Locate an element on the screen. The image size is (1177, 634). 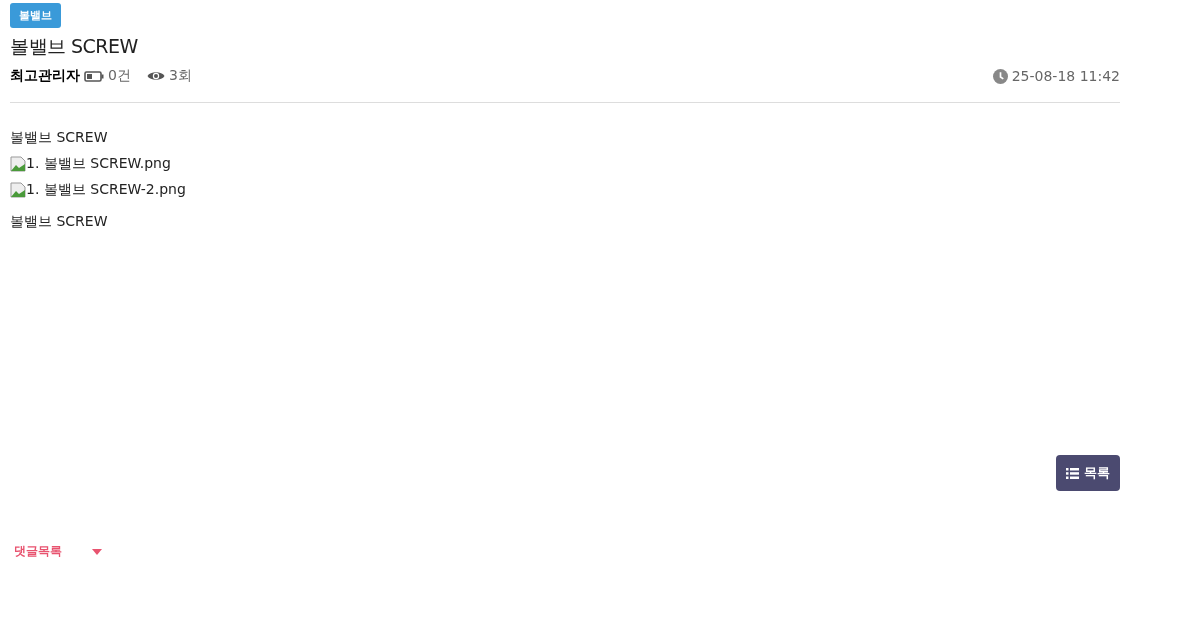
eye-icon is located at coordinates (155, 76).